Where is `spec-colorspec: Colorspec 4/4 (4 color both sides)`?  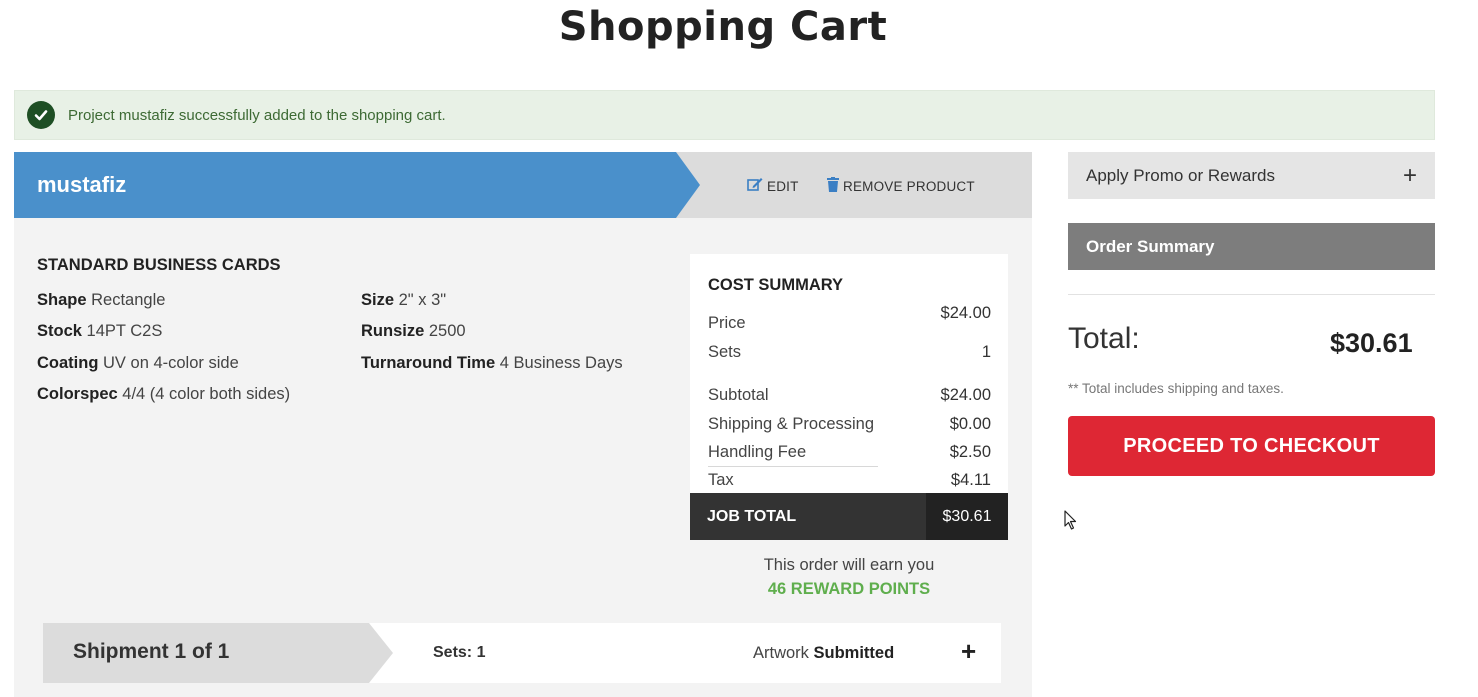
spec-colorspec: Colorspec 4/4 (4 color both sides) is located at coordinates (163, 394).